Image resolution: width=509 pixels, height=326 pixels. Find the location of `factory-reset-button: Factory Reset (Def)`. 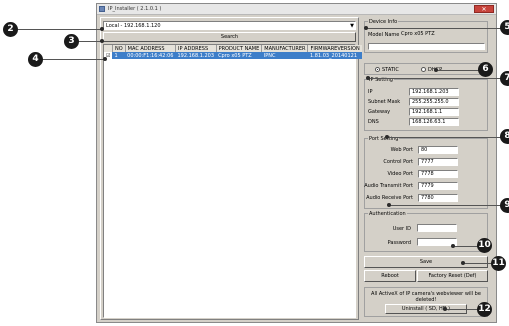

factory-reset-button: Factory Reset (Def) is located at coordinates (452, 276).